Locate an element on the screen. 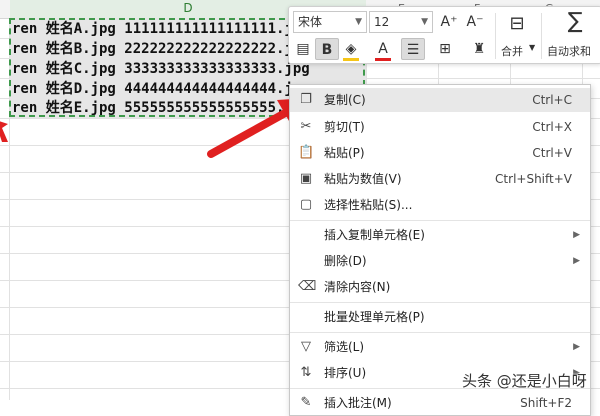  merge-icon: ⊟ is located at coordinates (517, 24).